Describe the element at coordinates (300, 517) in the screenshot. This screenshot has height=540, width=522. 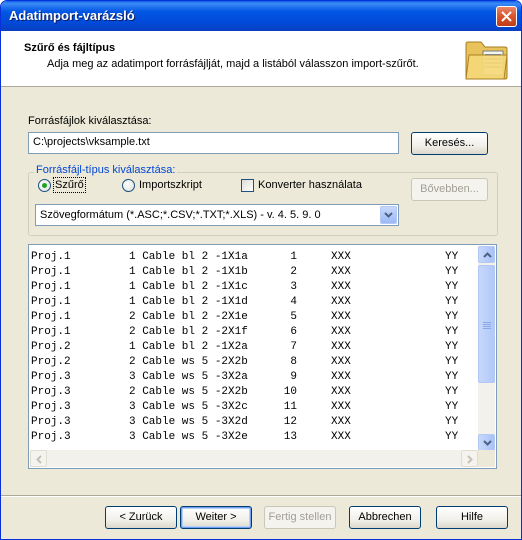
I see `finish-button: Fertig stellen` at that location.